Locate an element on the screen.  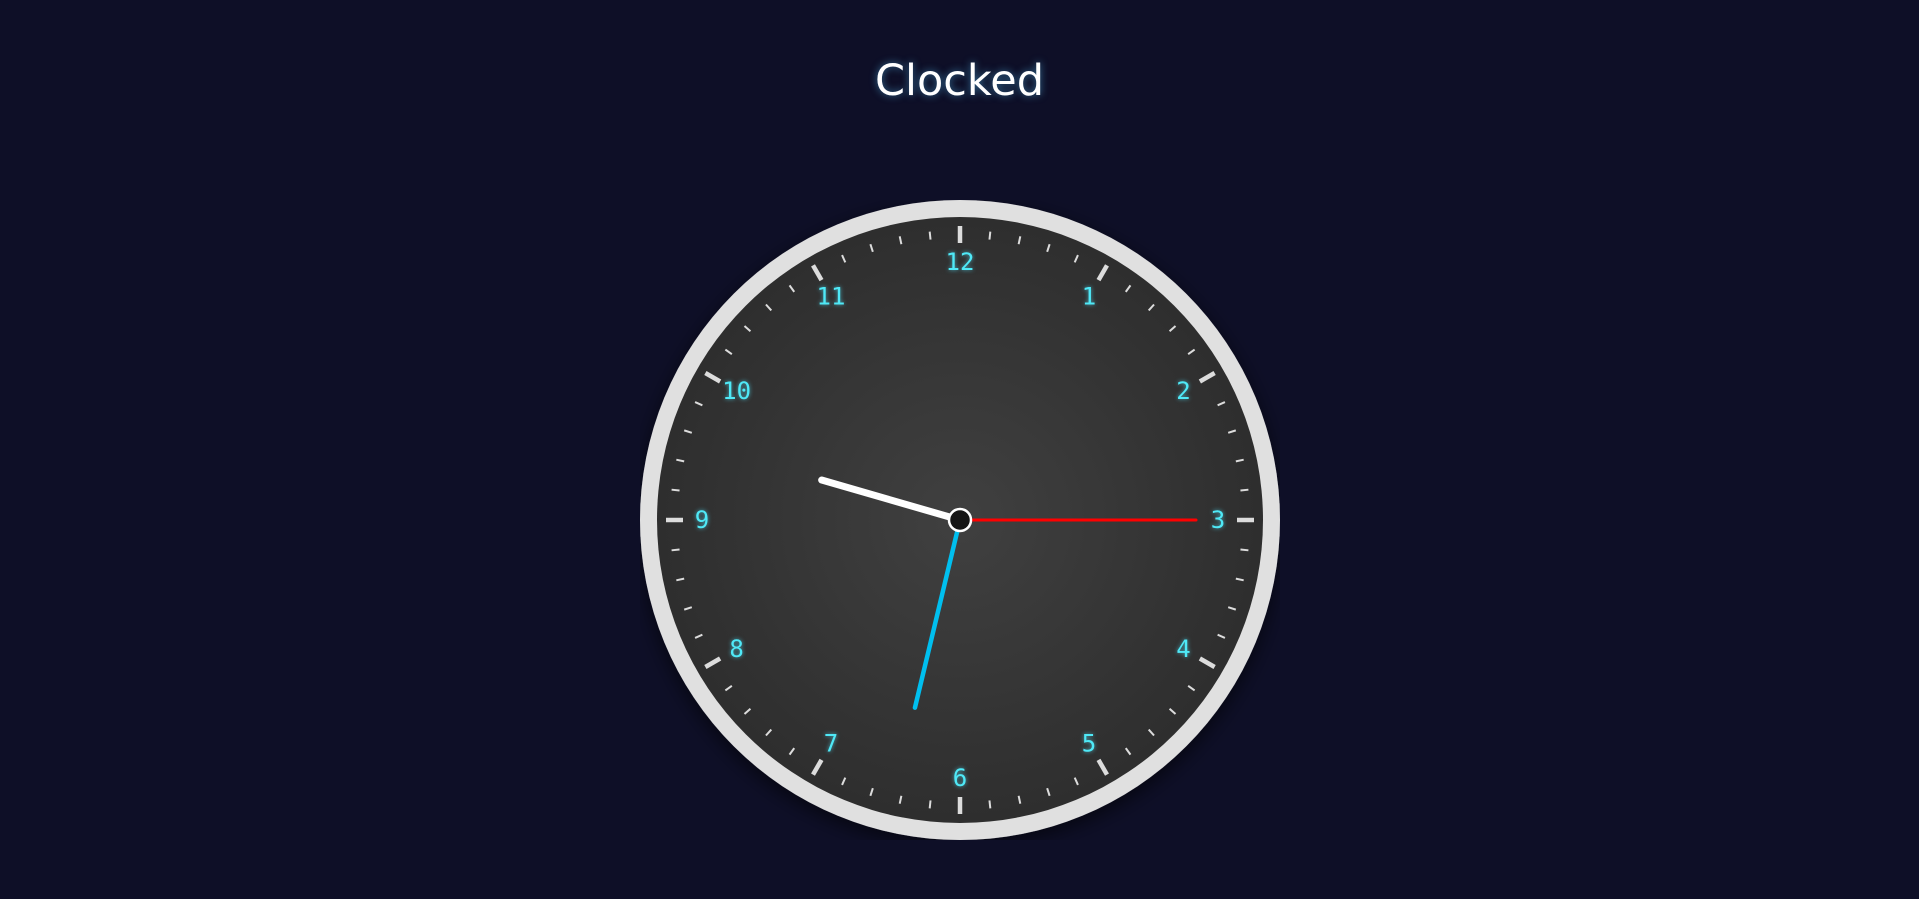
numeral-12: 12 is located at coordinates (960, 262).